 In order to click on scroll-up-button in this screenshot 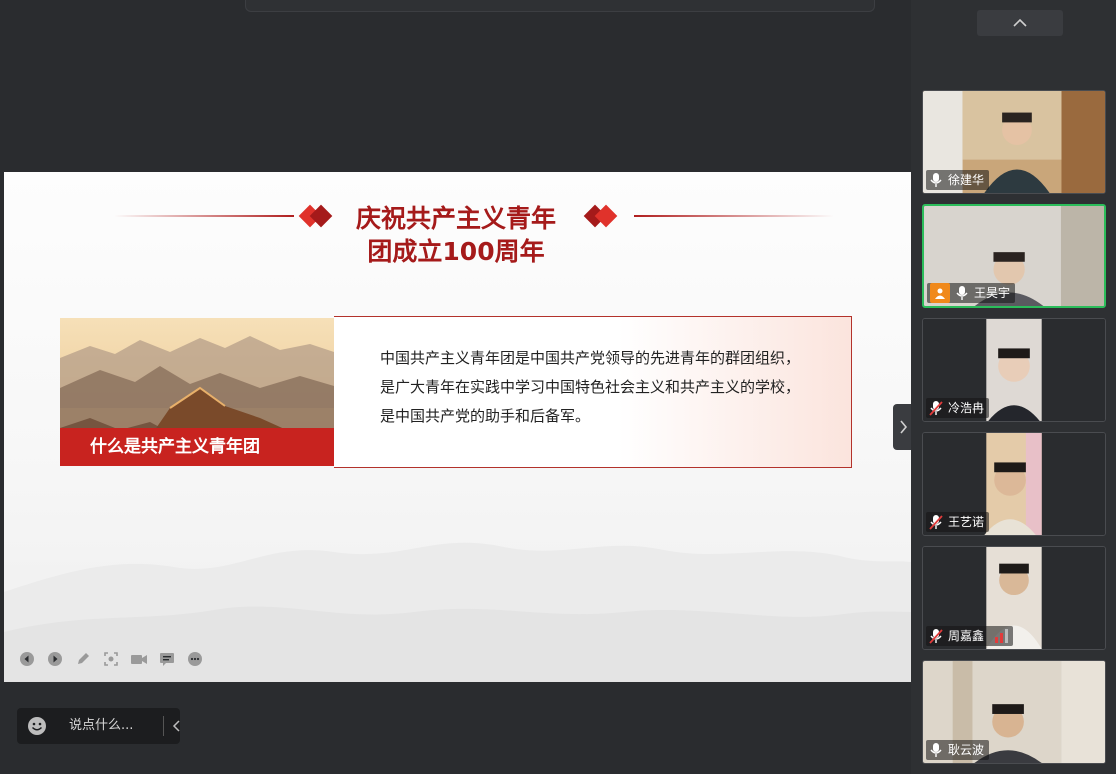, I will do `click(1020, 23)`.